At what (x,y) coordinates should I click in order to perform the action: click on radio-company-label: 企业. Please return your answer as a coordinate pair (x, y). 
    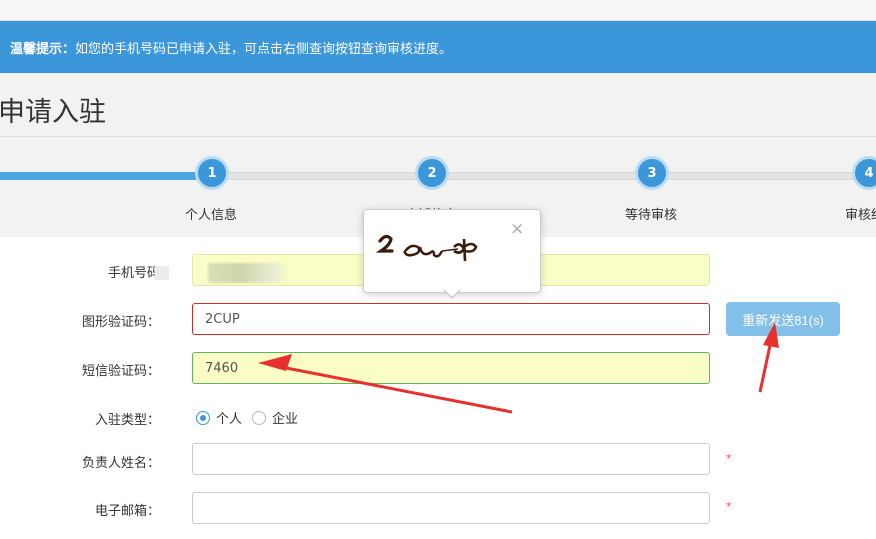
    Looking at the image, I should click on (285, 417).